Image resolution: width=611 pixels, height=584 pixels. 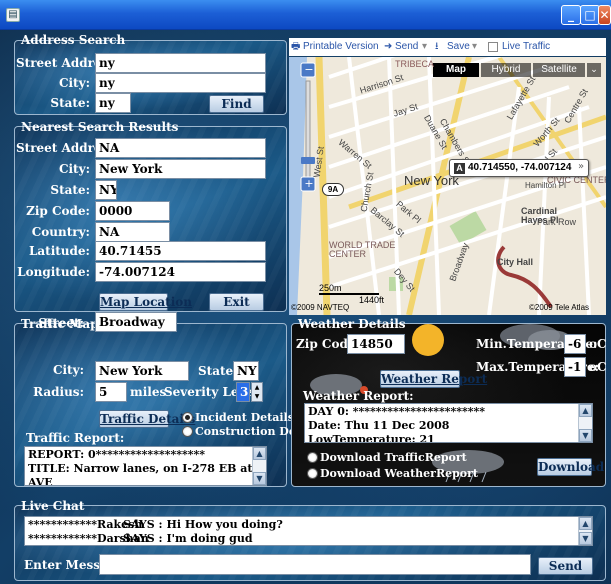 I want to click on map-street-label: City Hall, so click(x=515, y=262).